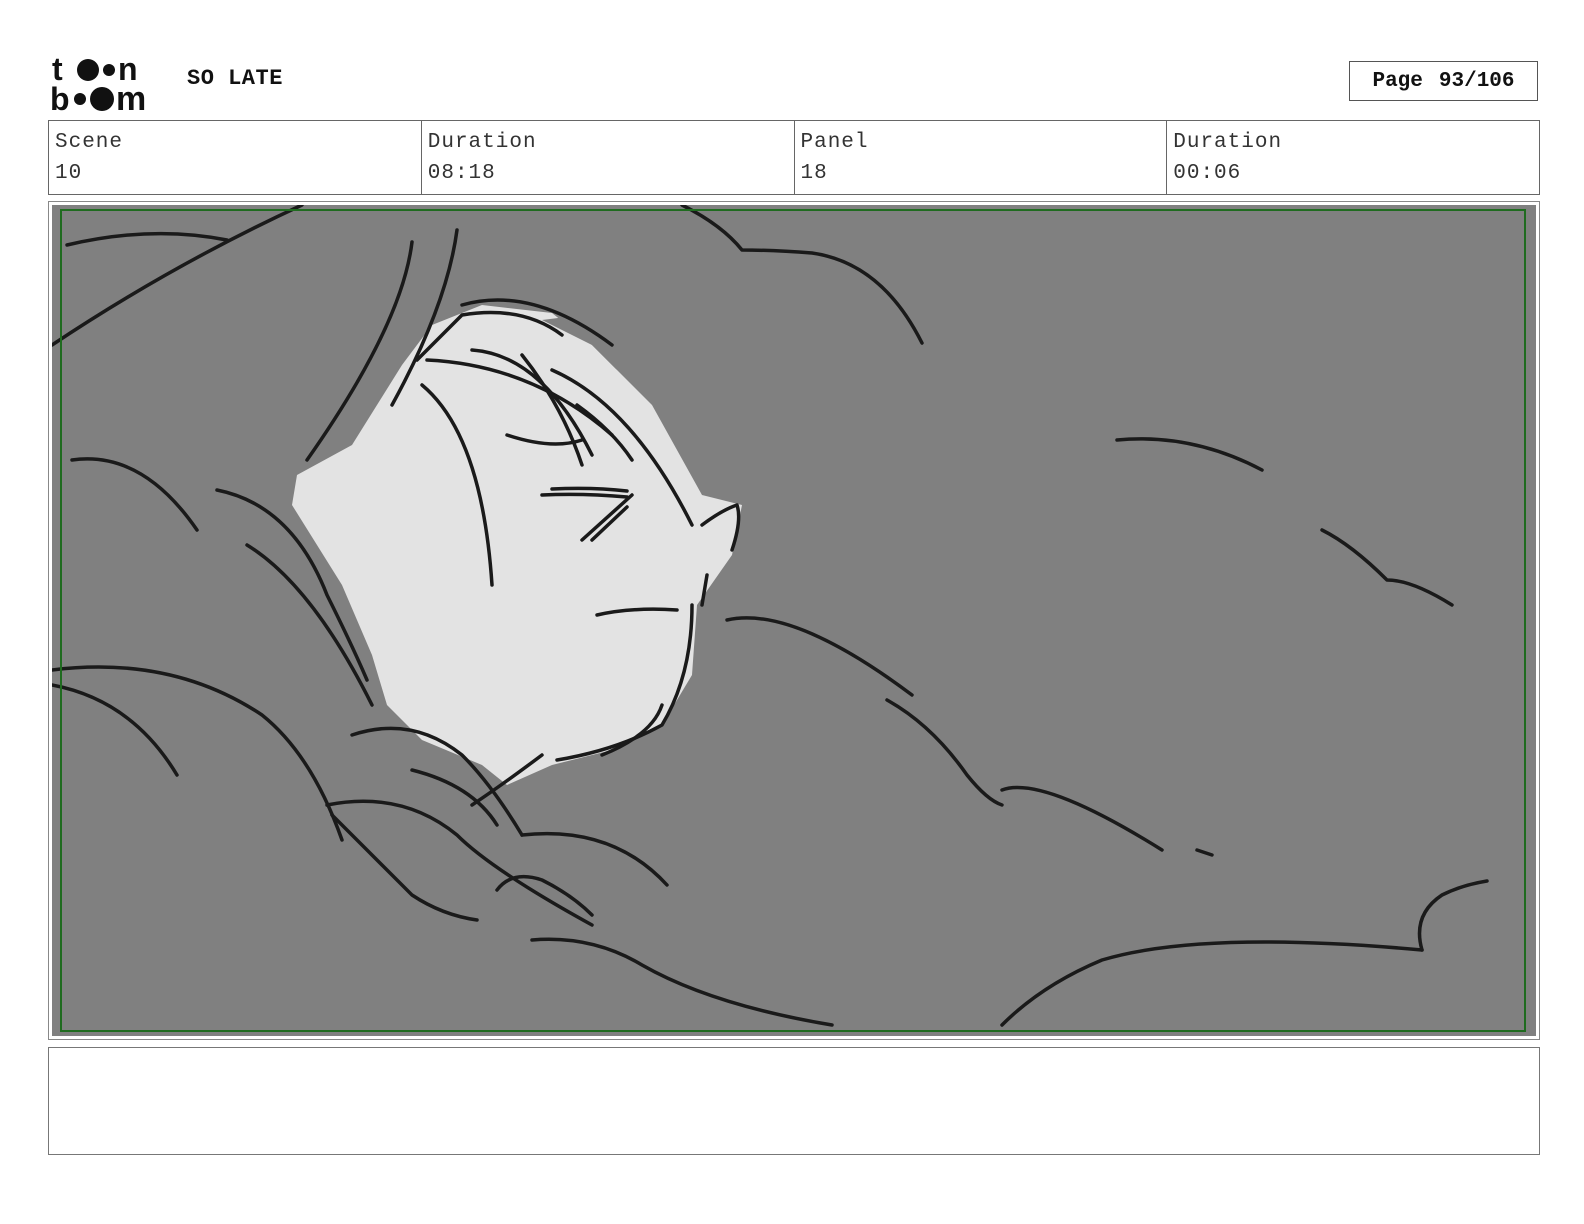  What do you see at coordinates (1228, 142) in the screenshot?
I see `panel-duration-label: Duration` at bounding box center [1228, 142].